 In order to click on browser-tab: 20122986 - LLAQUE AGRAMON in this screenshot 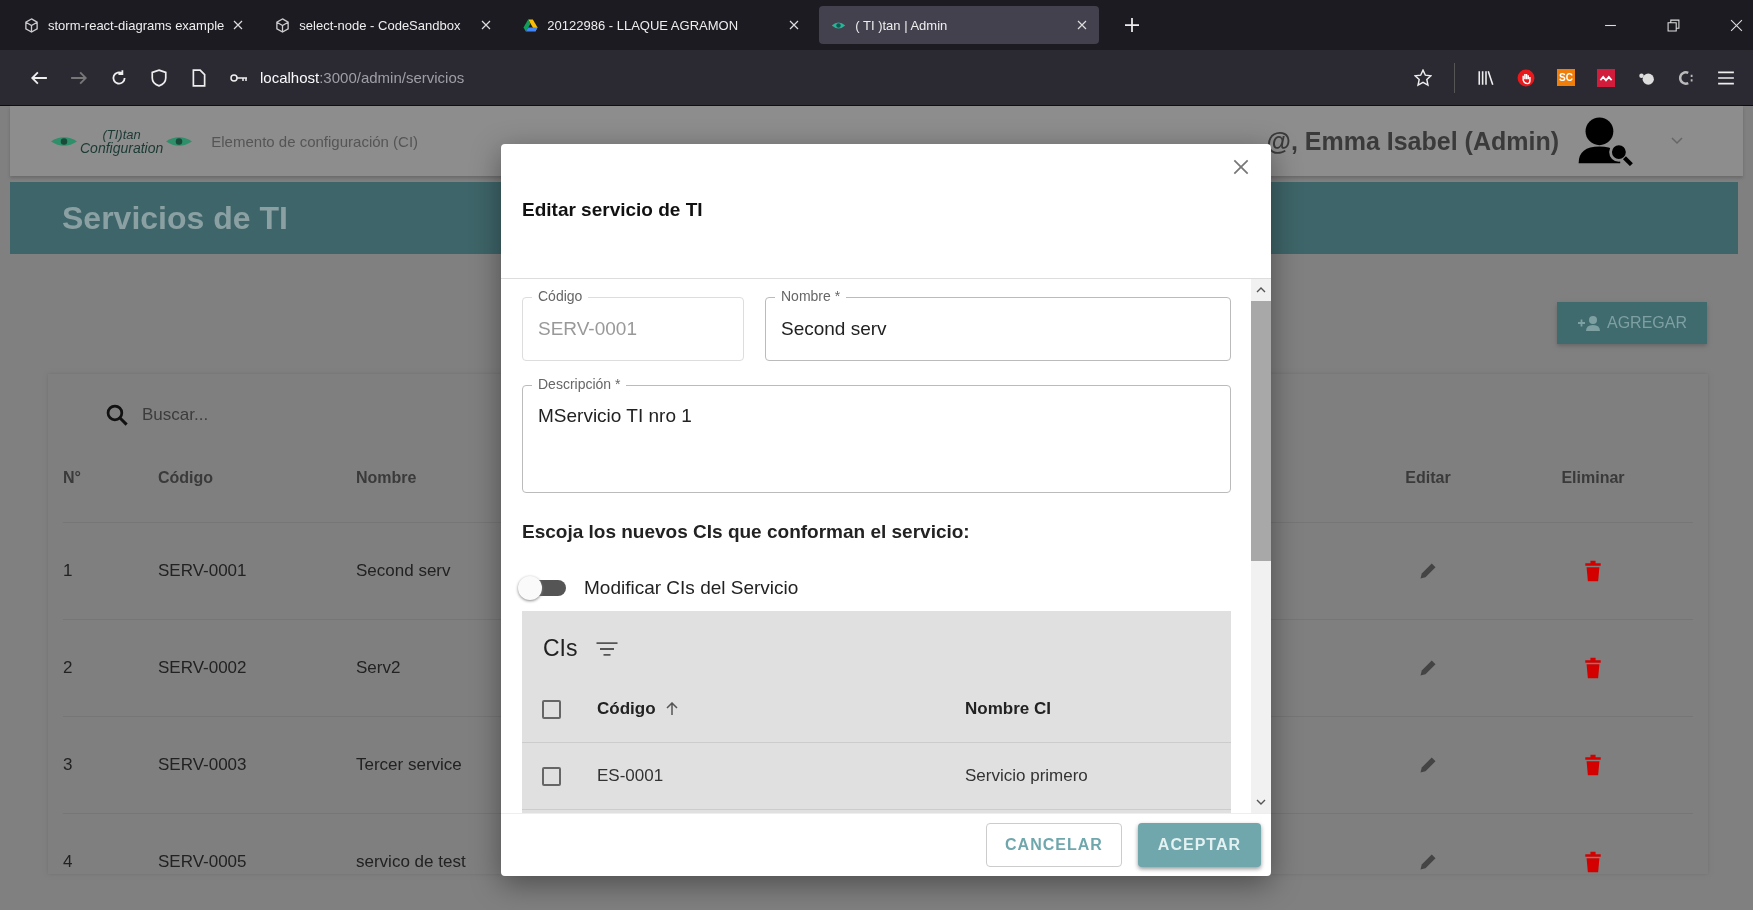, I will do `click(661, 25)`.